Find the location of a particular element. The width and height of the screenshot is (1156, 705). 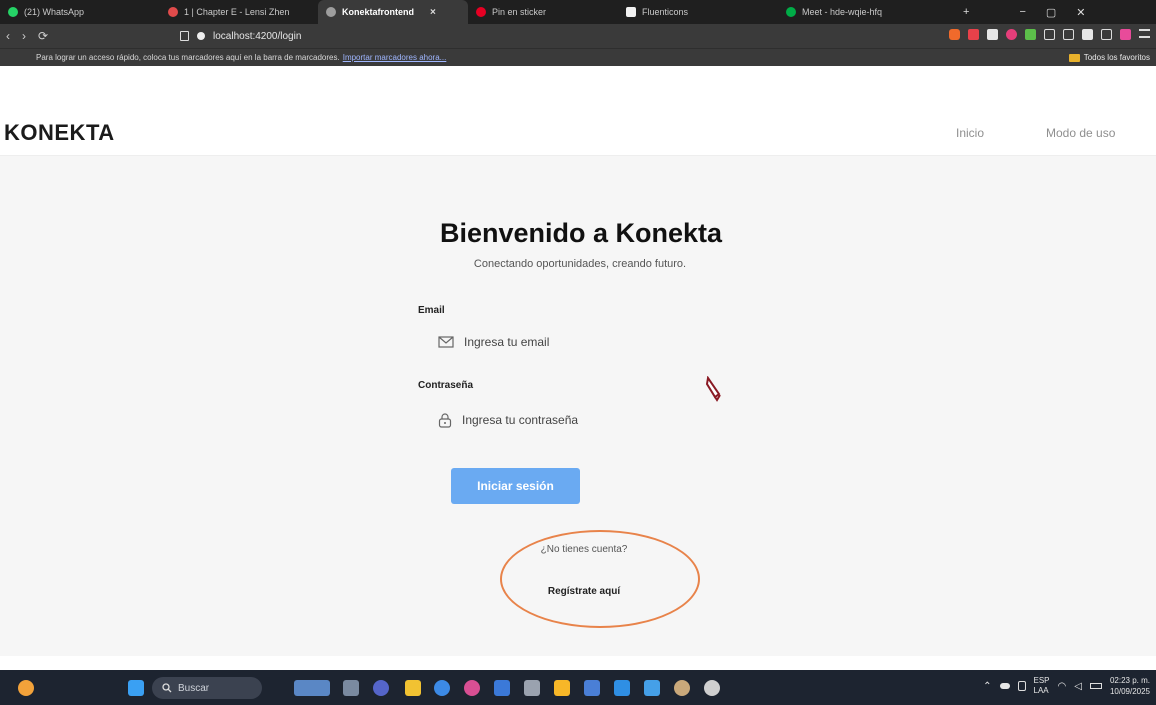

all-bookmarks: Todos los favoritos is located at coordinates (1109, 57).